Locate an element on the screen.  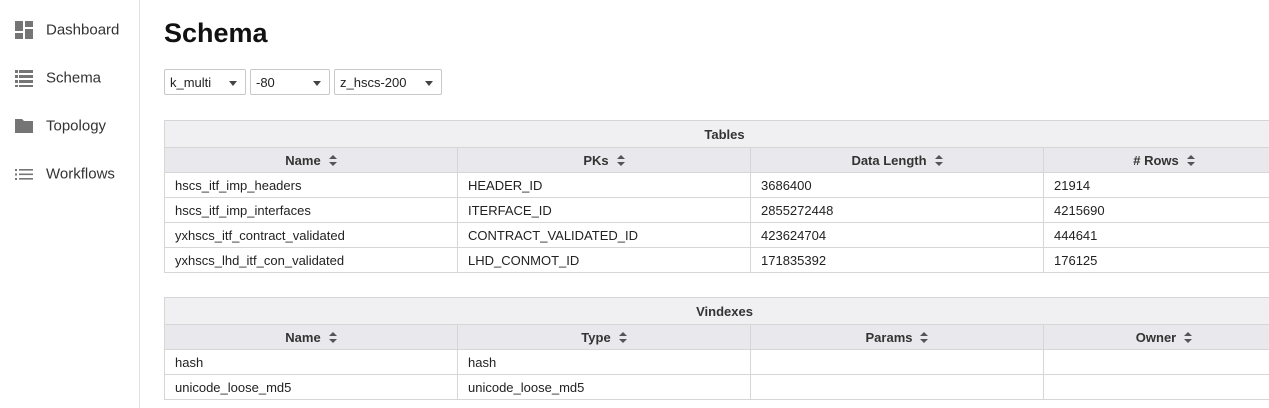
tablet-select: z_hscs-200 is located at coordinates (388, 82).